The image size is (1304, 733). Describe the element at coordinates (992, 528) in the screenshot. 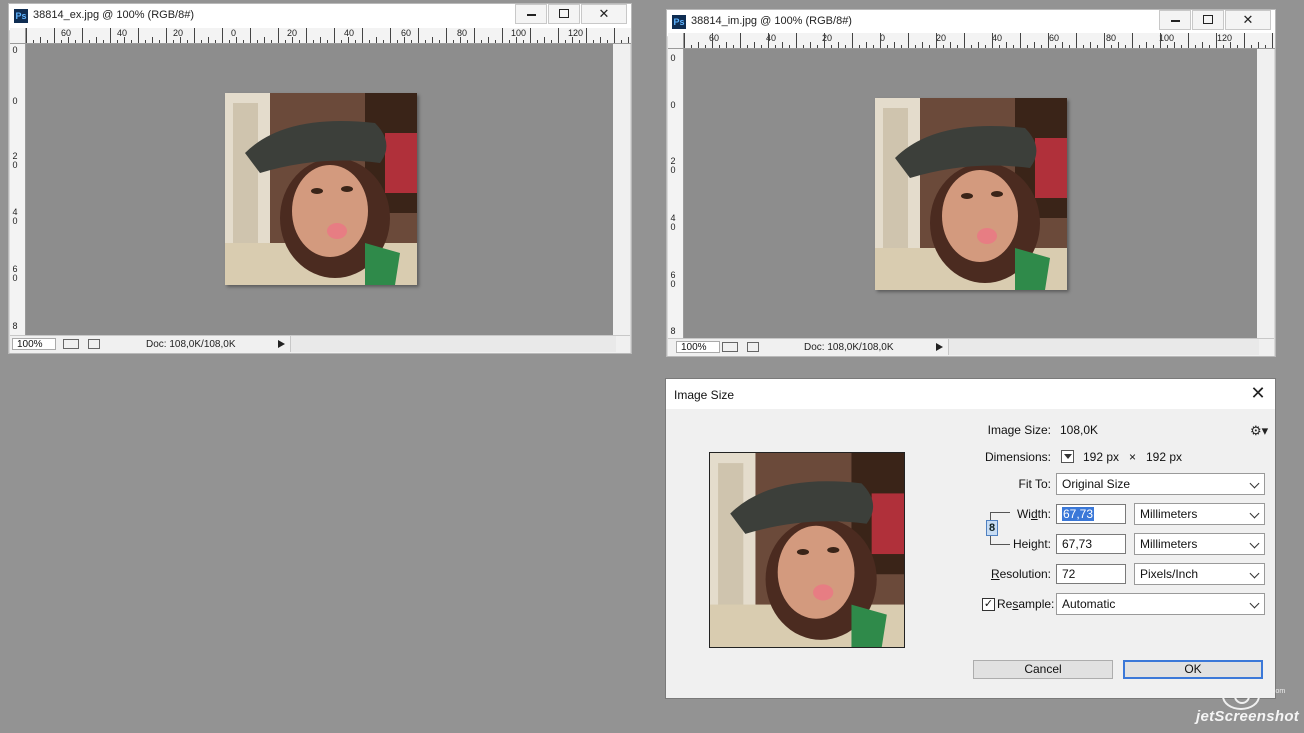

I see `constrain-proportions-icon: 8` at that location.